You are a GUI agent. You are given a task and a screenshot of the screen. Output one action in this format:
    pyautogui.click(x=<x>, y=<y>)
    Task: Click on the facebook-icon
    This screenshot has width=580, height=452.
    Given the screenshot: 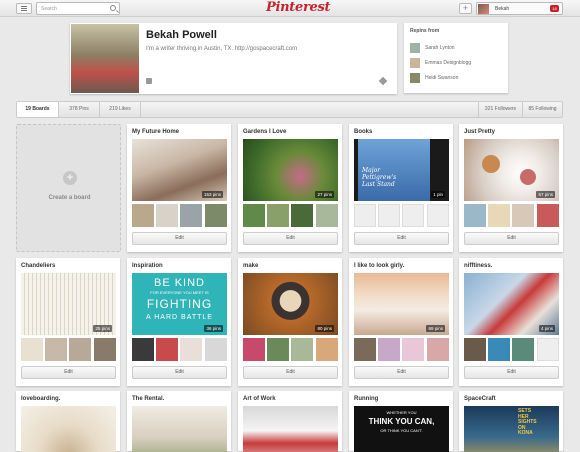 What is the action you would take?
    pyautogui.click(x=149, y=81)
    